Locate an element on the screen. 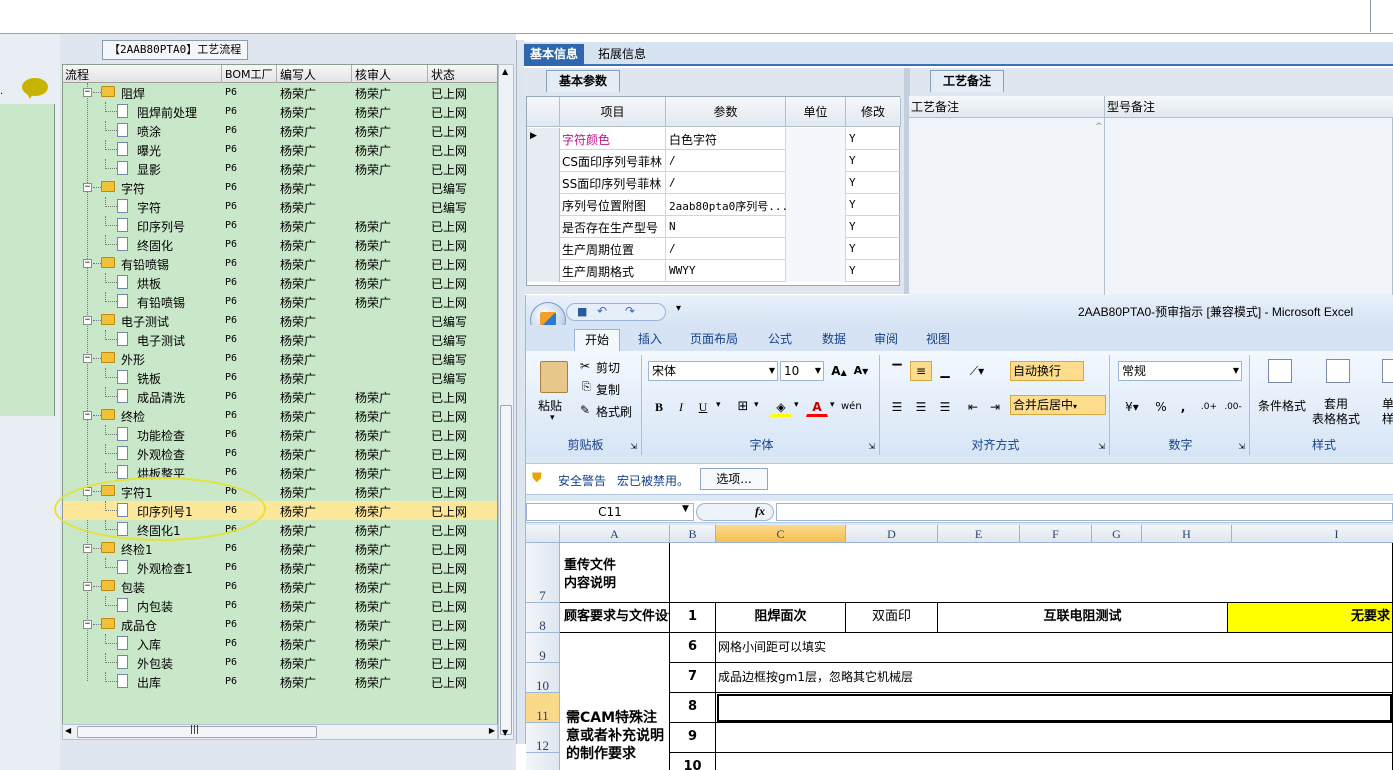 This screenshot has height=770, width=1393. param-row: 生产周期位置 / Y is located at coordinates (714, 249).